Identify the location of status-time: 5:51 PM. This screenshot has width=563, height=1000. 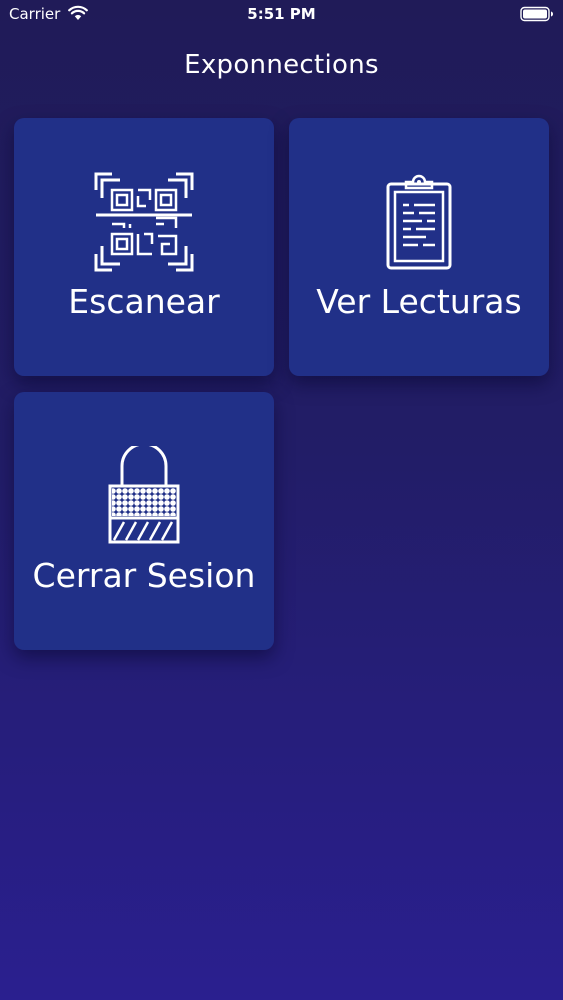
(281, 14).